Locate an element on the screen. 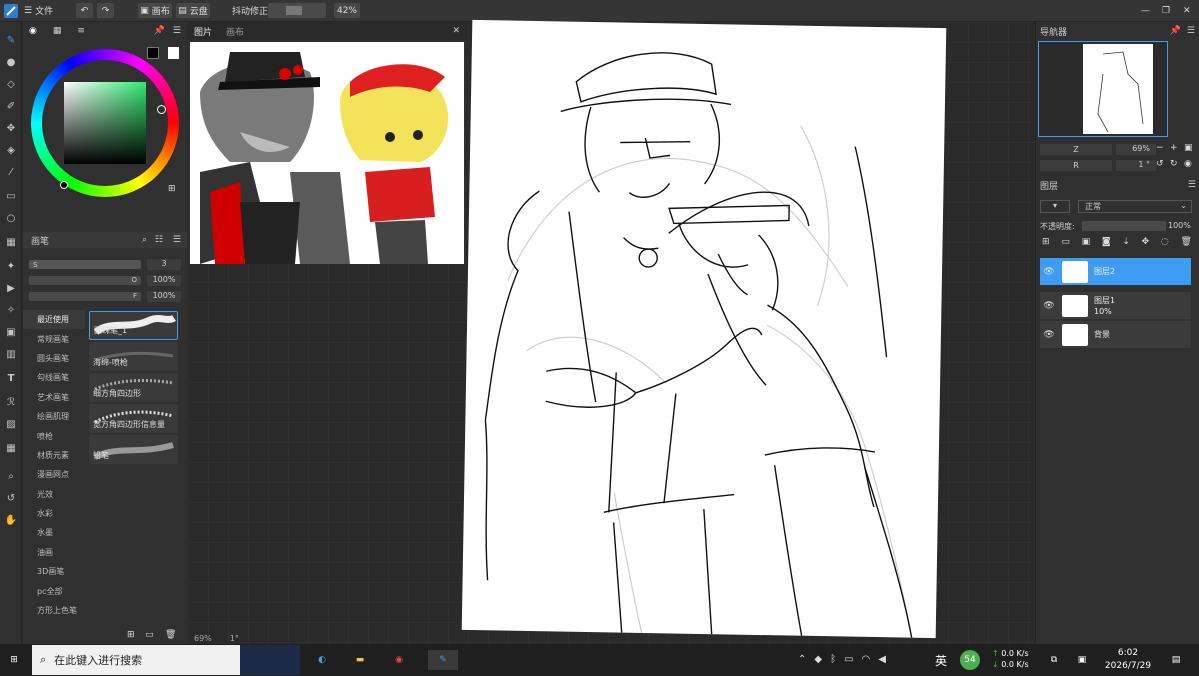 The width and height of the screenshot is (1199, 676). camera-icon: ▣ is located at coordinates (1082, 660).